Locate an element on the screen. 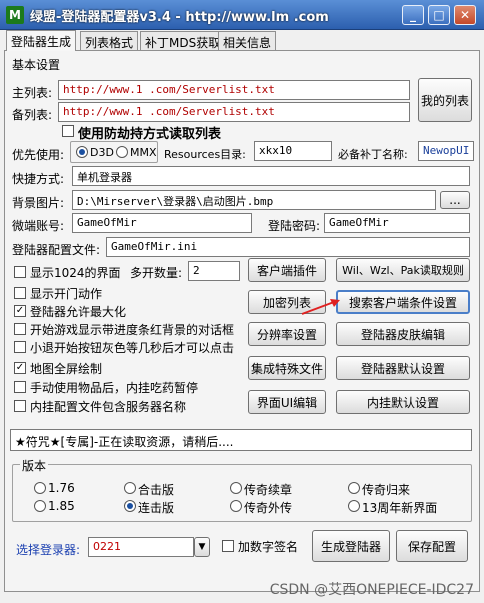 Image resolution: width=484 pixels, height=603 pixels. close-button: ✕ is located at coordinates (465, 15).